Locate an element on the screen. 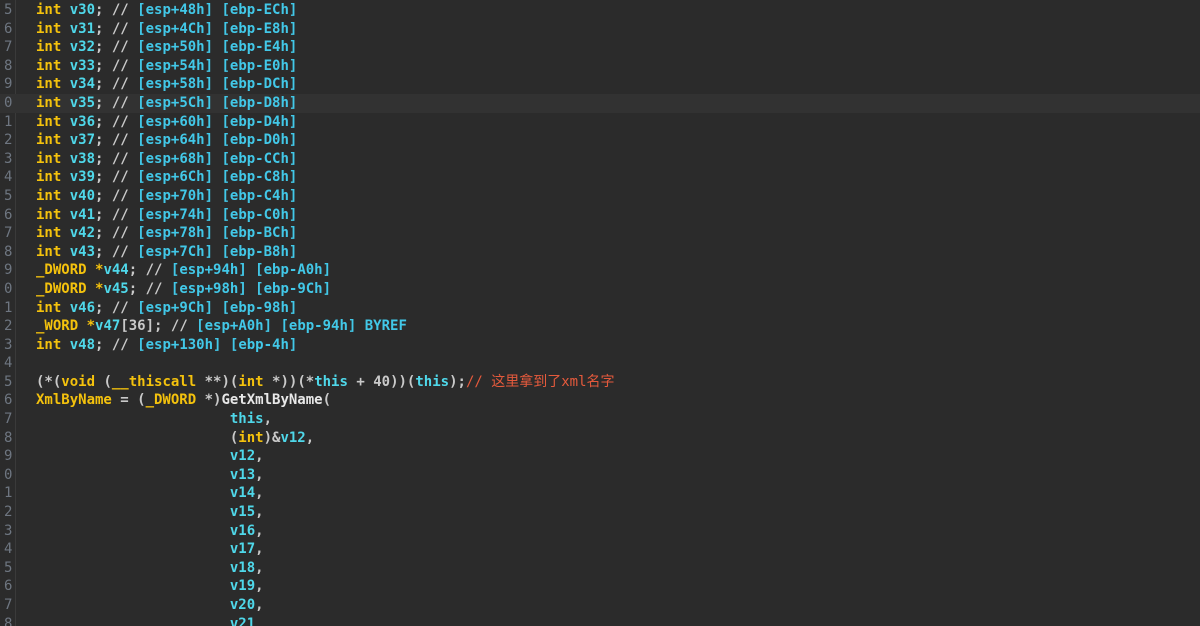 The image size is (1200, 626). code-text: int v42; // [esp+78h] [ebp-BCh] is located at coordinates (166, 233).